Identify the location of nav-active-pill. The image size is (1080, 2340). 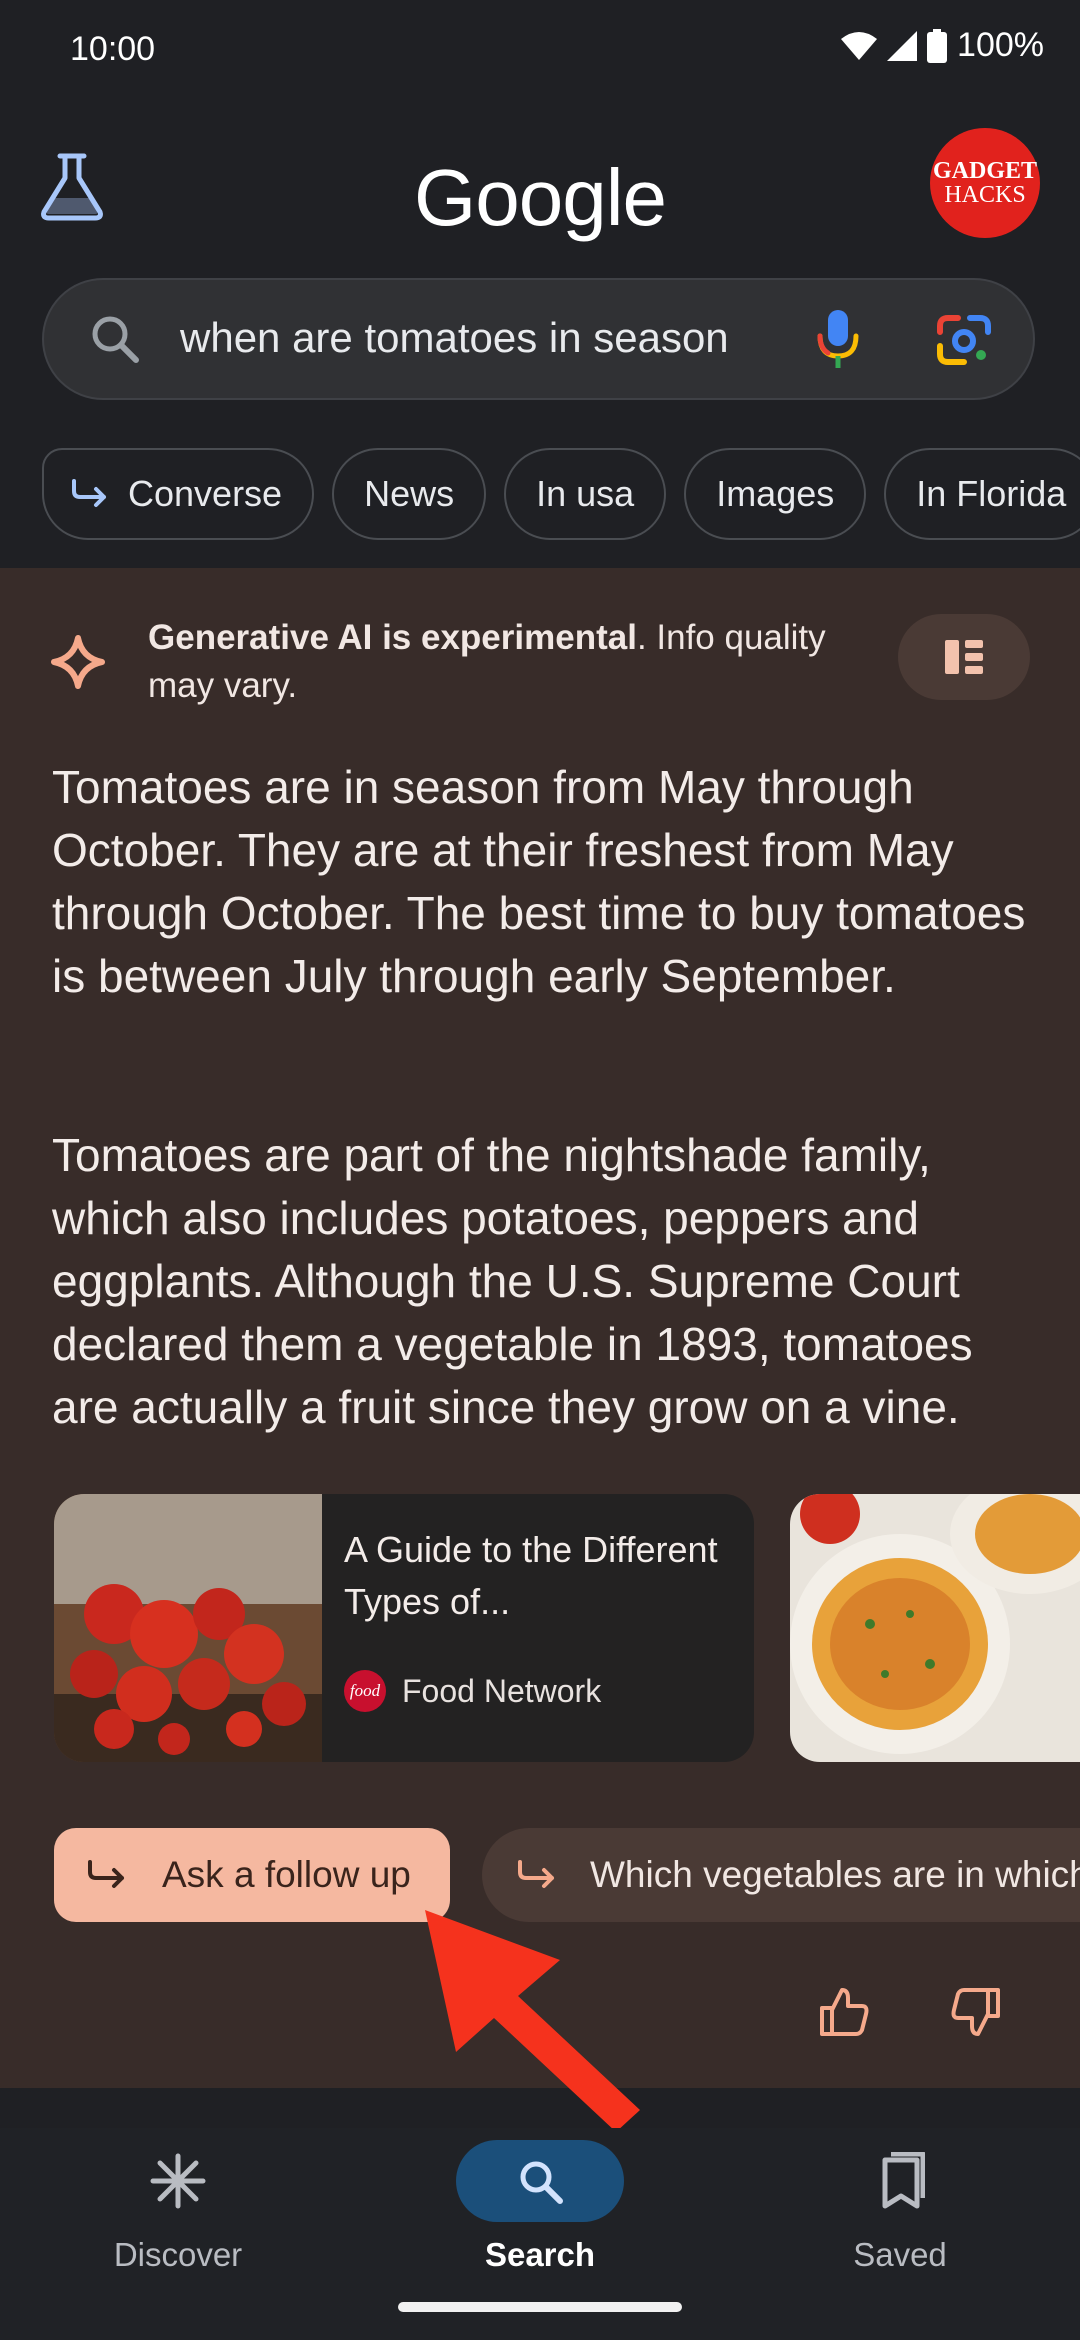
(540, 2181).